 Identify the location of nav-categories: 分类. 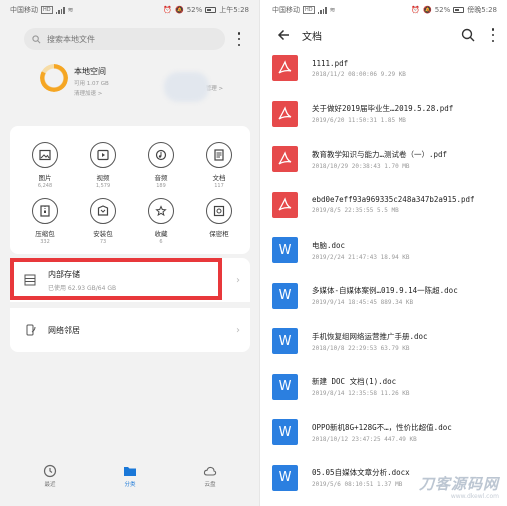
(130, 476).